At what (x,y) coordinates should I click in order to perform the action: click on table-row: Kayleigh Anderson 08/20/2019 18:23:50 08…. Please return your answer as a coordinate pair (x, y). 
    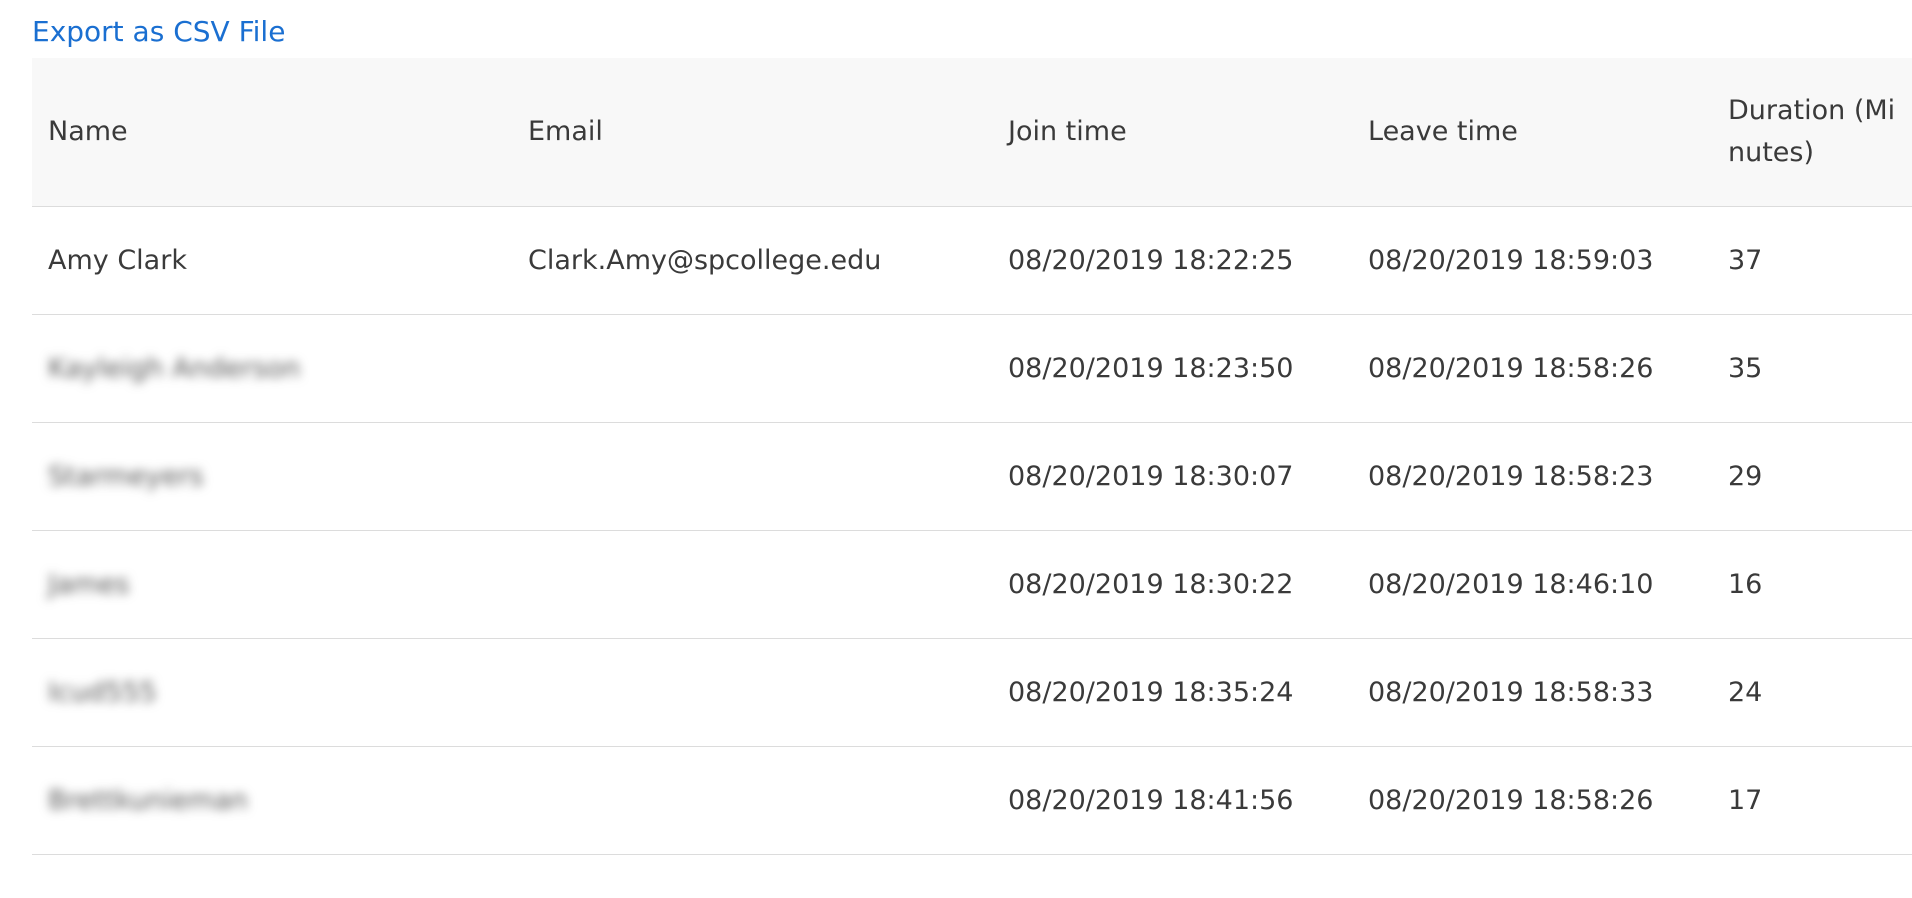
    Looking at the image, I should click on (972, 368).